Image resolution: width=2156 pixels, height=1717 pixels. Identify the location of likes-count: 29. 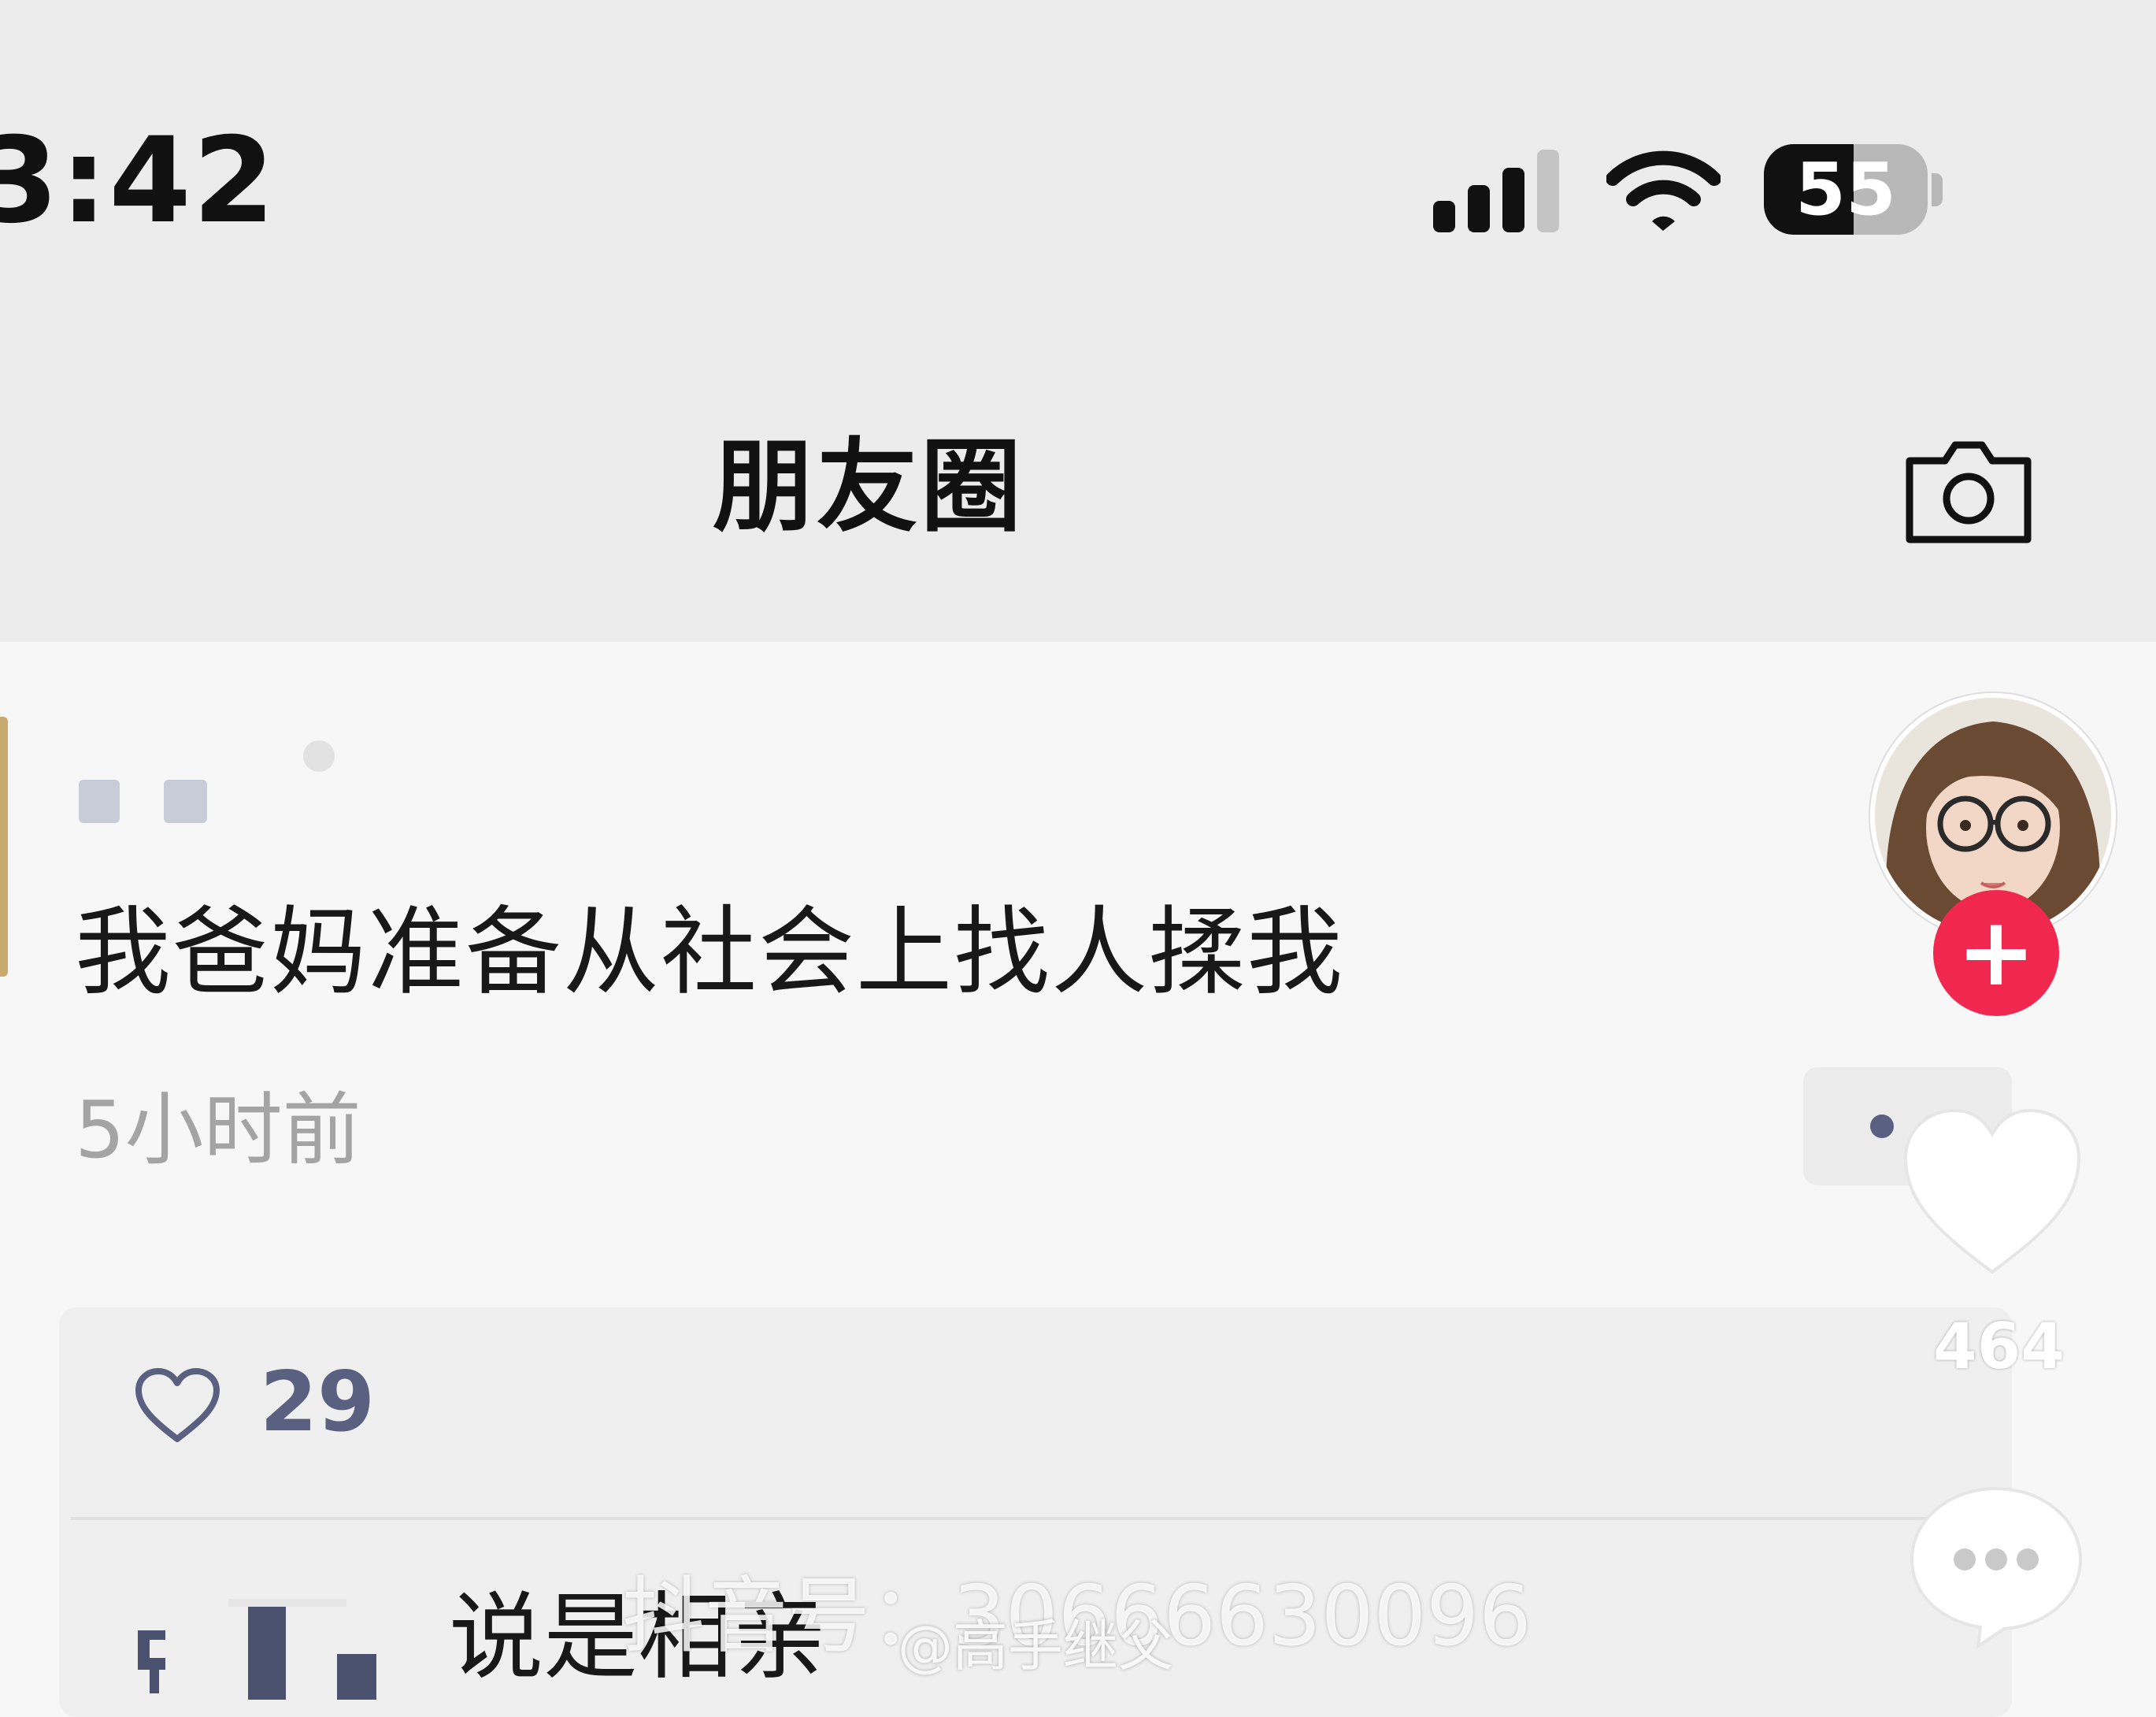
(318, 1402).